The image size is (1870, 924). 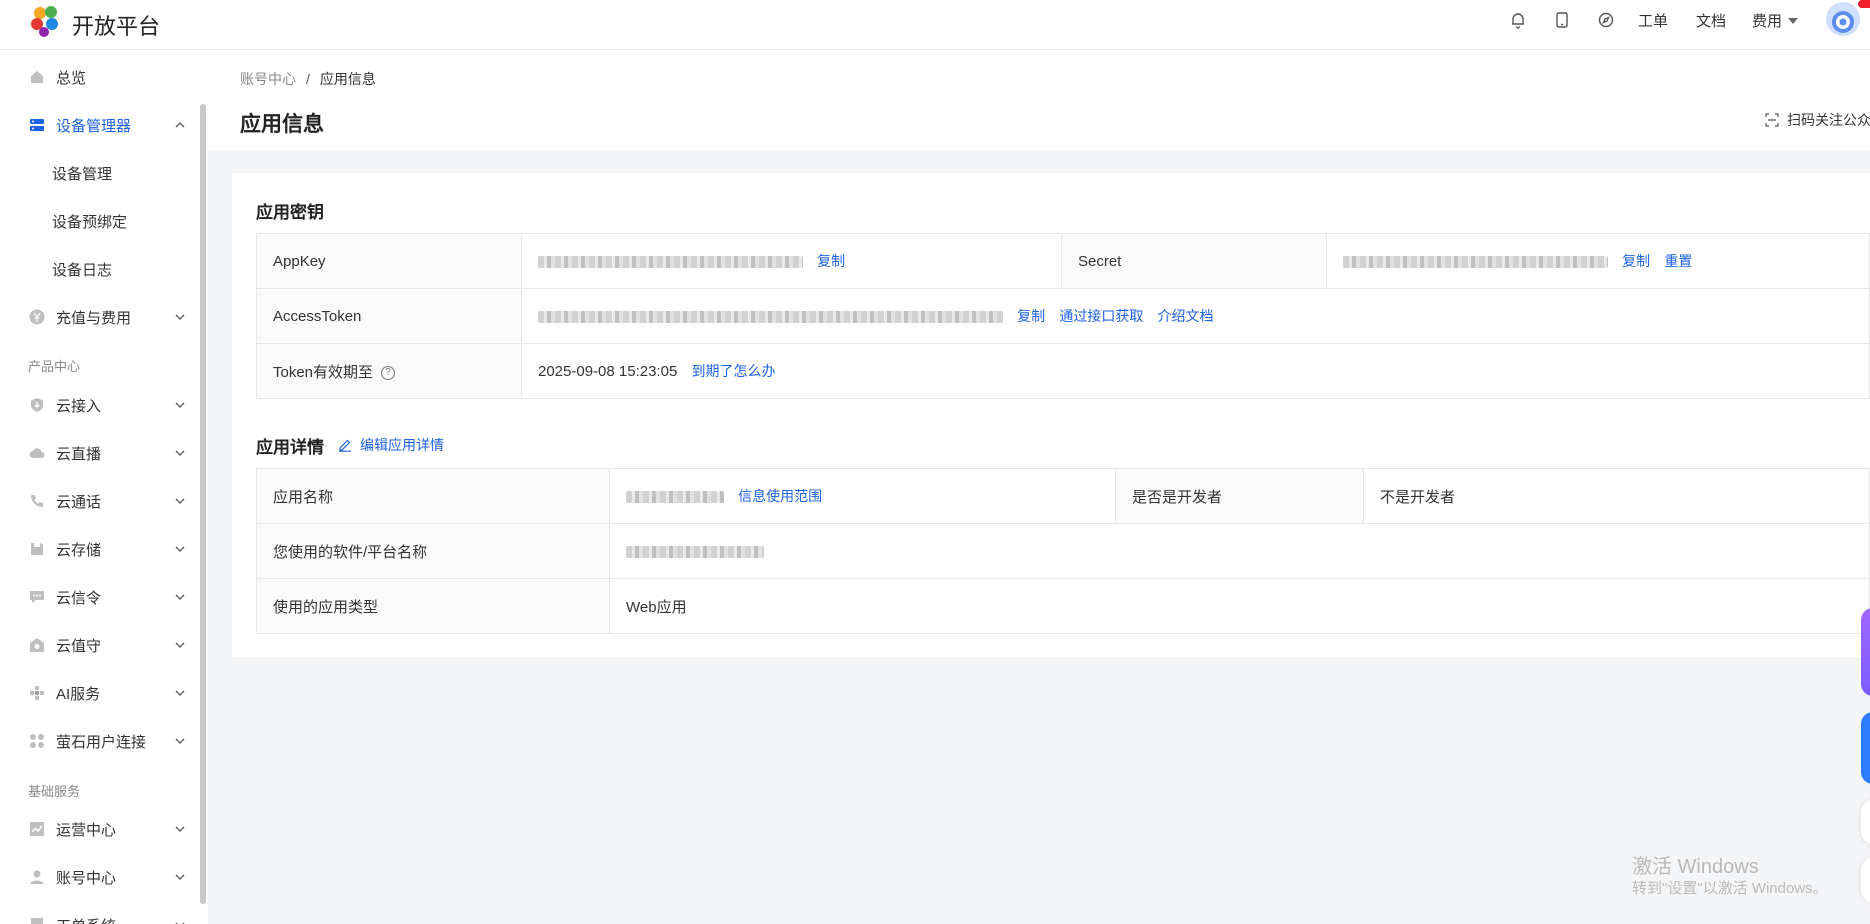 What do you see at coordinates (323, 372) in the screenshot?
I see `token-expire-label: Token有效期至` at bounding box center [323, 372].